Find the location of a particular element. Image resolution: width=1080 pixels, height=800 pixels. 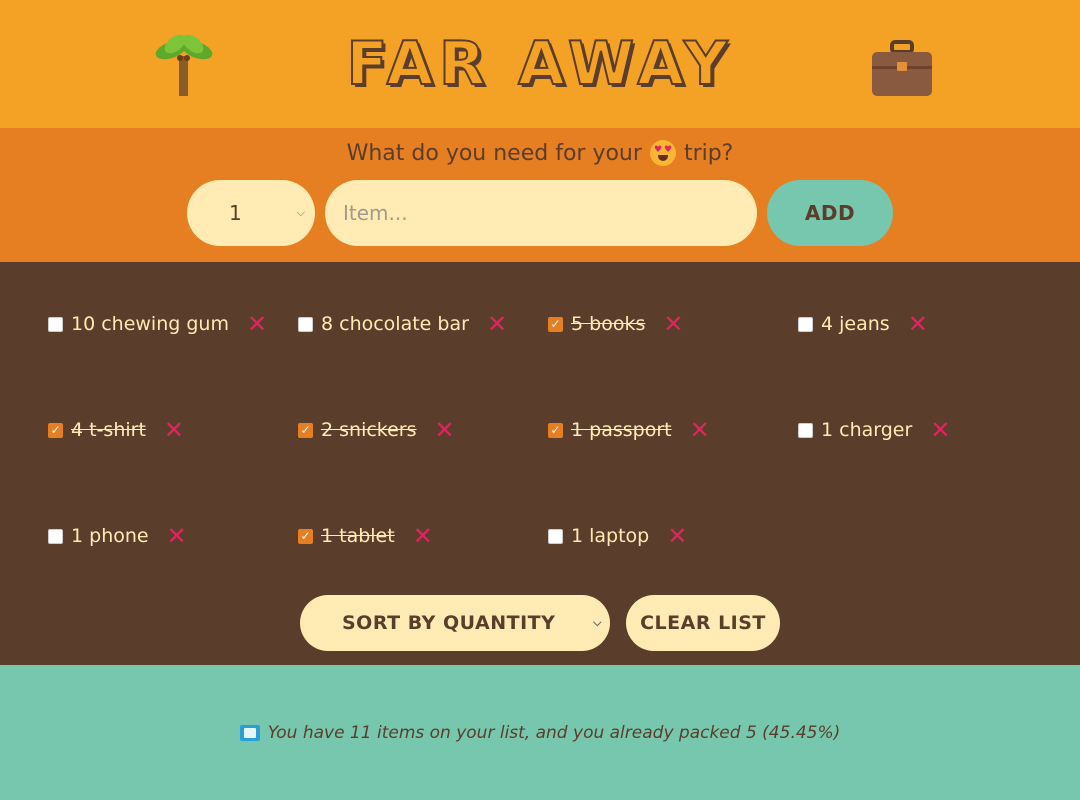

list-item: ✓ 1 phone ✕ is located at coordinates (173, 536).